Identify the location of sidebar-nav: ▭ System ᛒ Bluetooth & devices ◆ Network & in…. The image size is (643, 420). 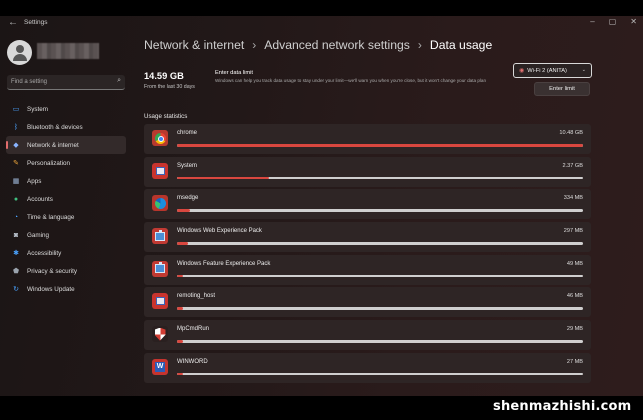
(66, 199).